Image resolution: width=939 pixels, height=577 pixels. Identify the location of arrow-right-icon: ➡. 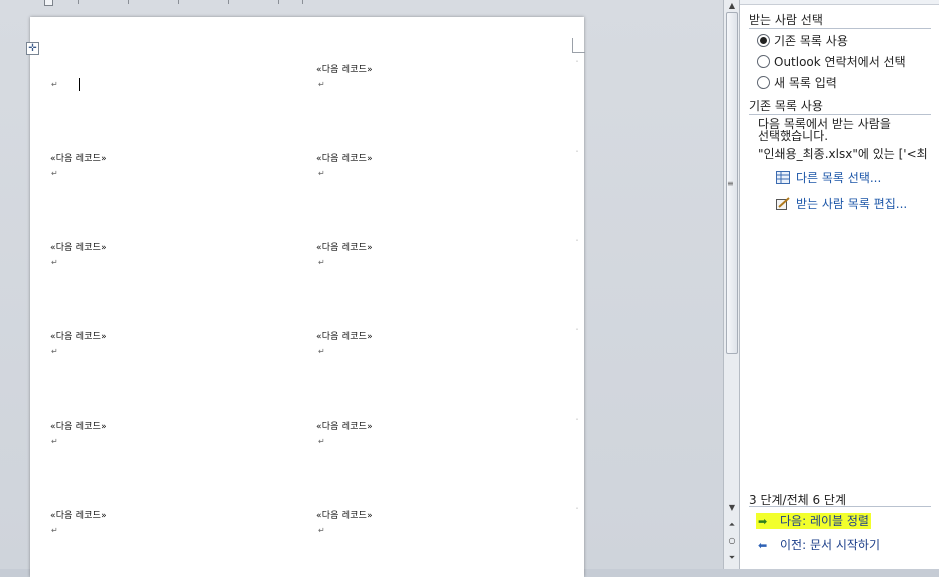
(763, 521).